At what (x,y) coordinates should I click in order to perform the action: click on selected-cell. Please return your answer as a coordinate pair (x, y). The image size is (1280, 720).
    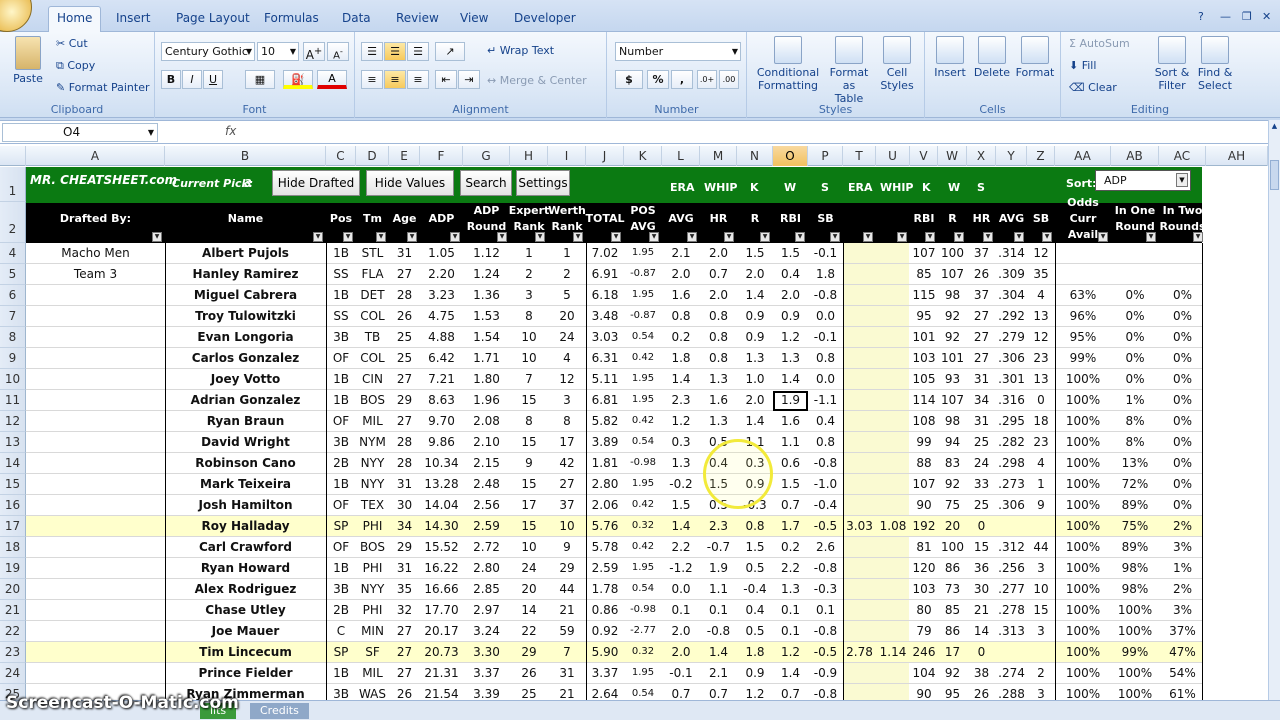
    Looking at the image, I should click on (790, 401).